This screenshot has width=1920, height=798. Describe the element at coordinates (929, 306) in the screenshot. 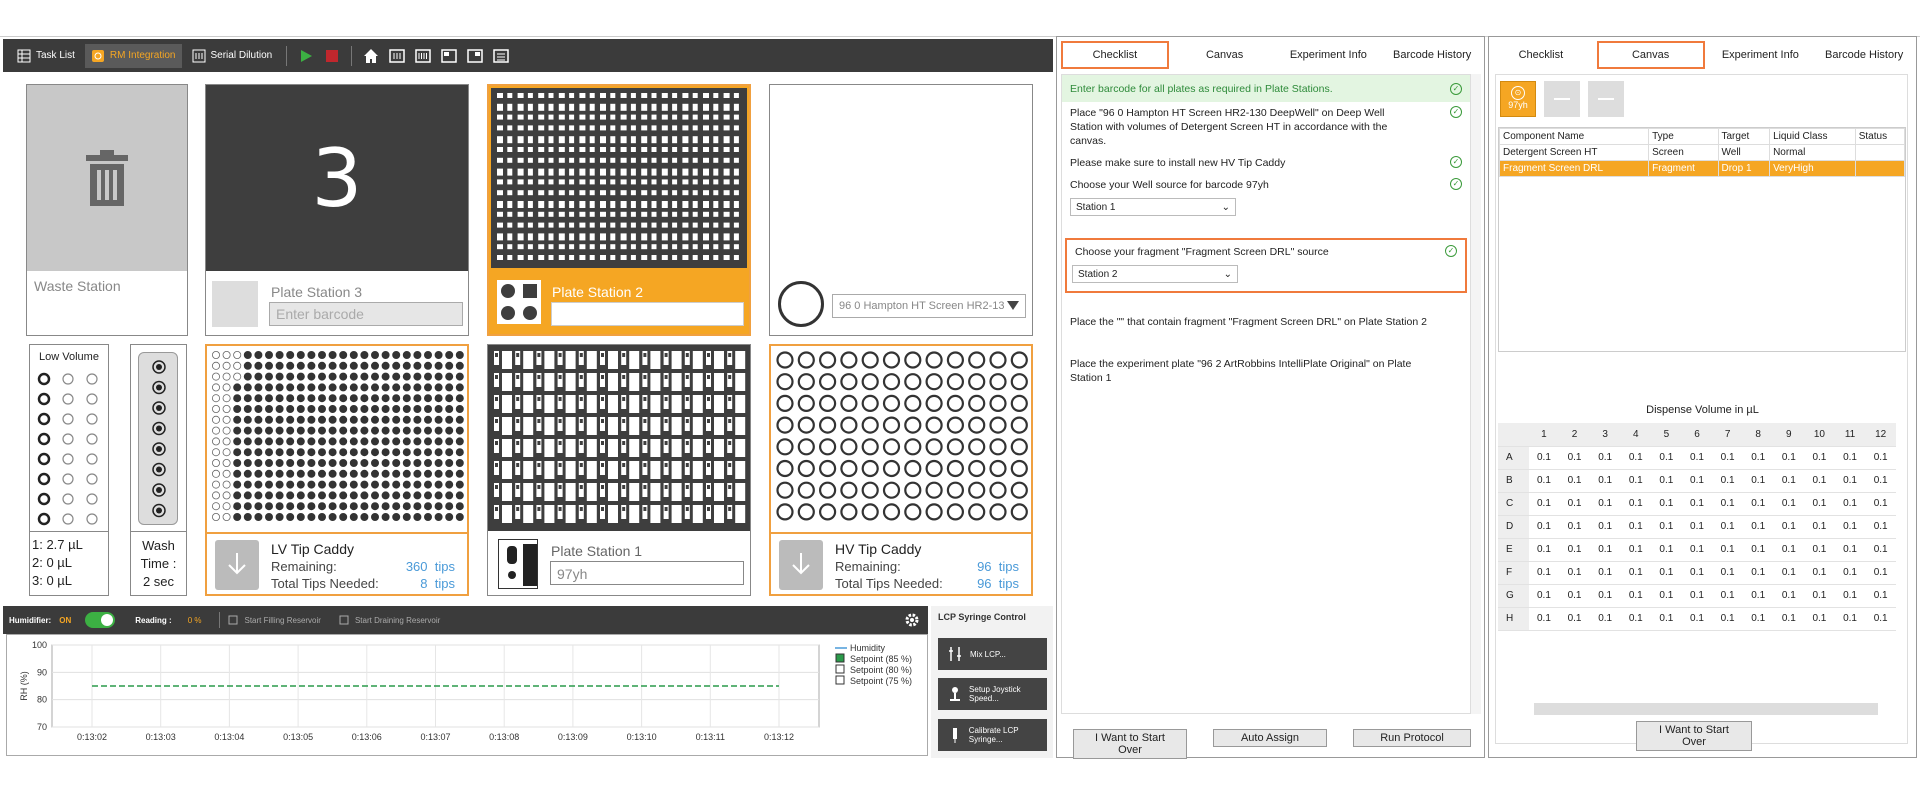

I see `deep-well-plate-select: 96 0 Hampton HT Screen HR2-13` at that location.